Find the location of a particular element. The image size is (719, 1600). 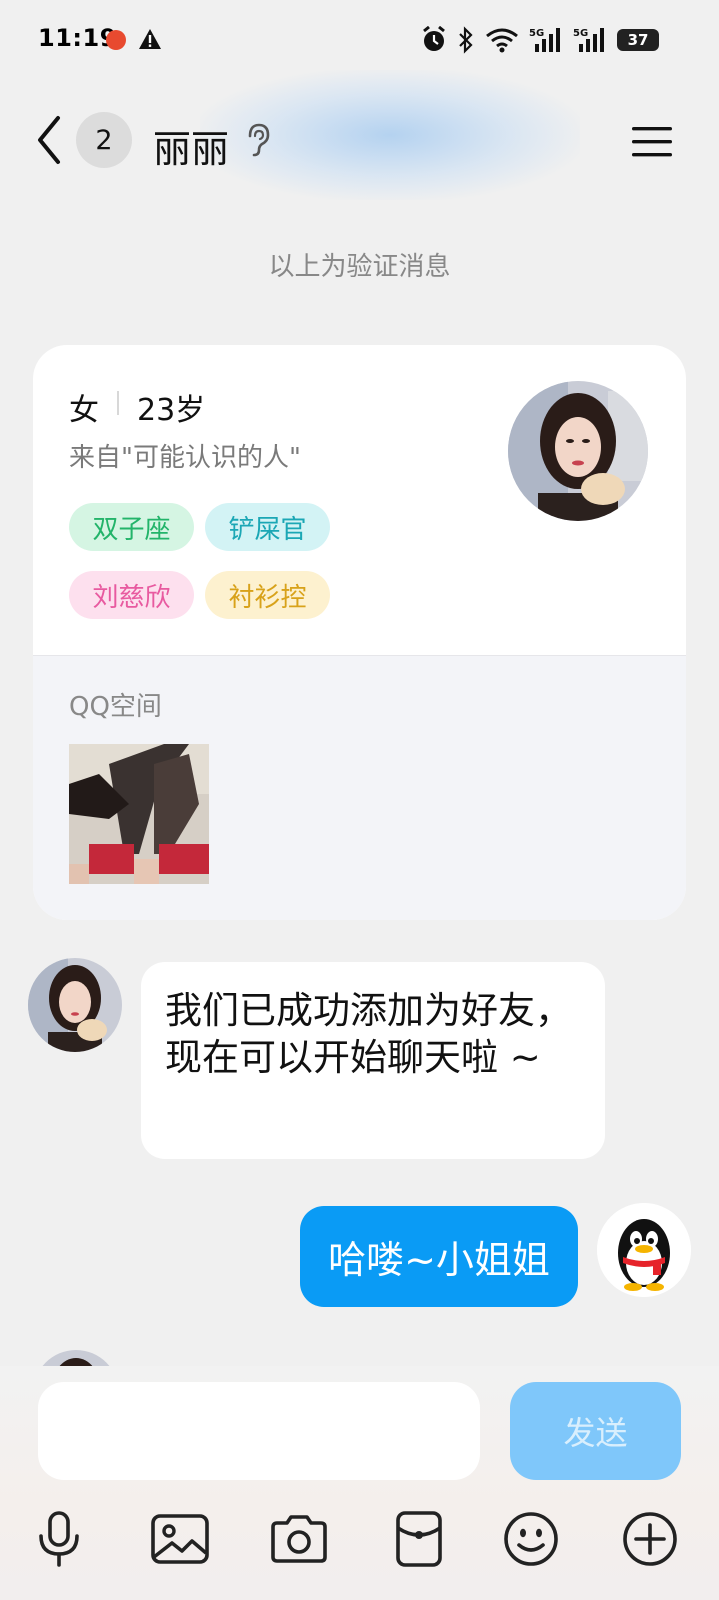

tag-chip: 双子座 is located at coordinates (131, 527).